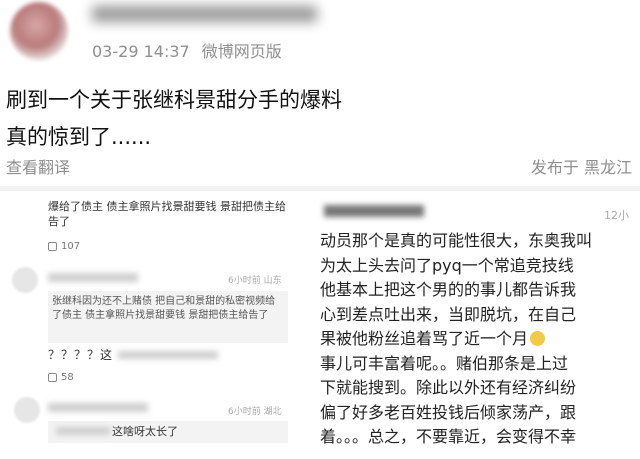 The width and height of the screenshot is (640, 459). Describe the element at coordinates (39, 31) in the screenshot. I see `user-avatar` at that location.